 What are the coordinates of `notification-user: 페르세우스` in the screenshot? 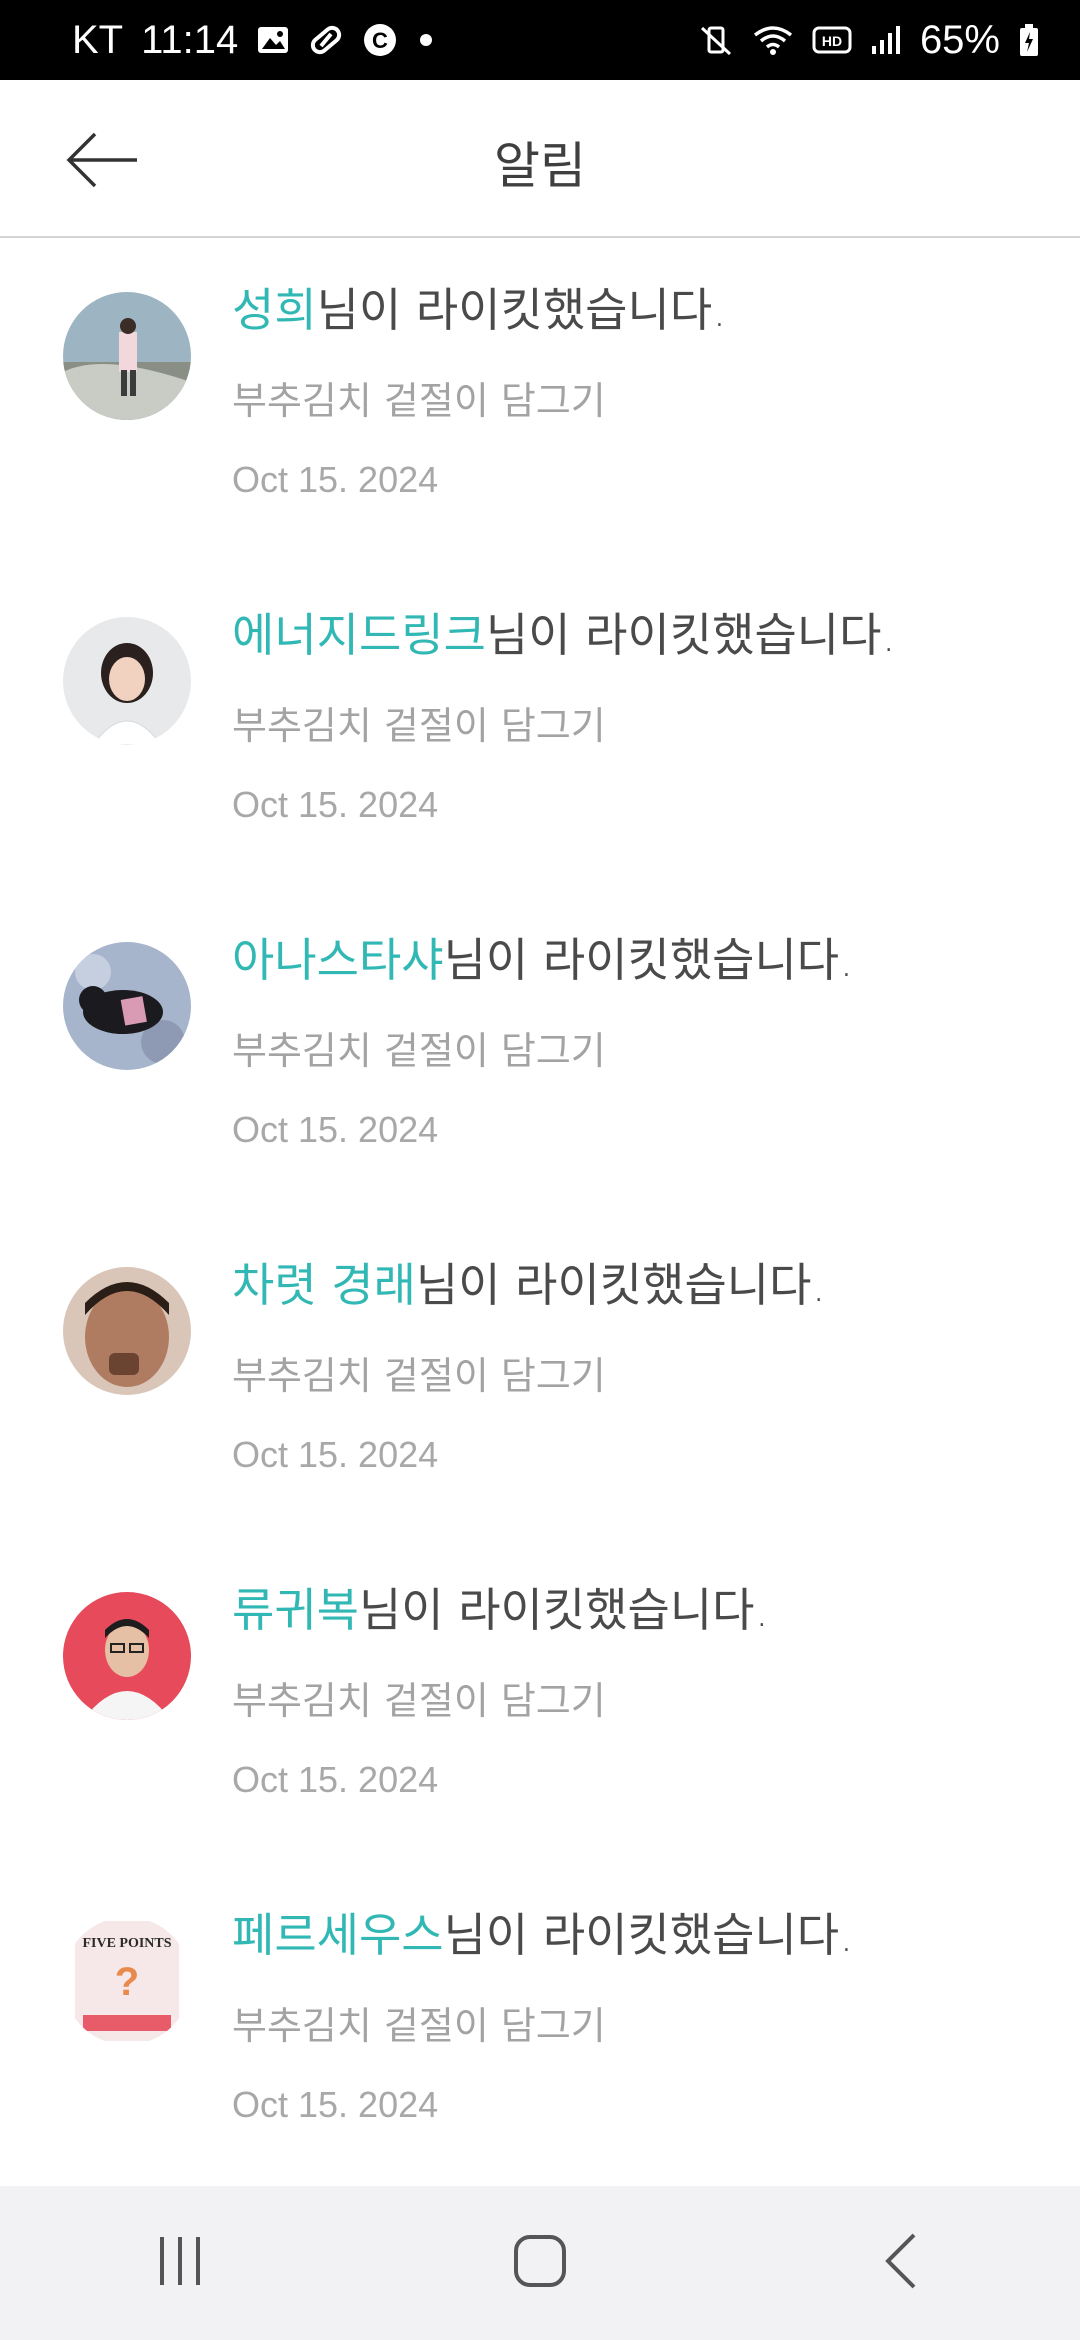 It's located at (338, 1935).